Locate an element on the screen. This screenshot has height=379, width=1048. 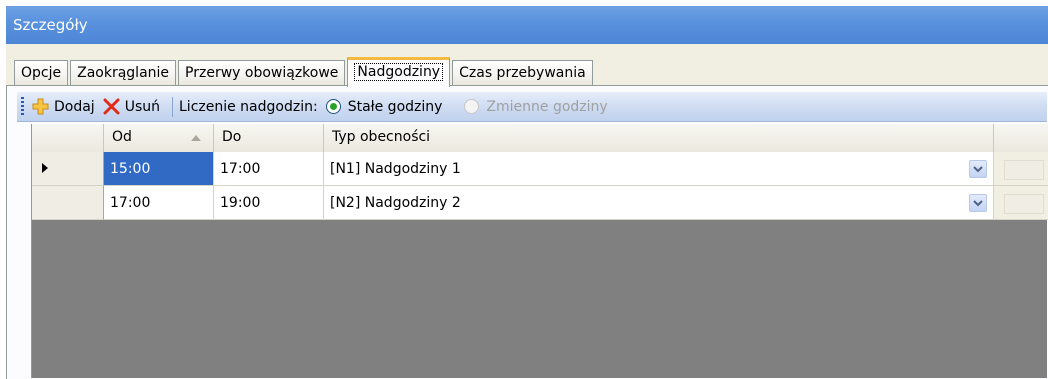
grid-header: Od Do Typ obecności is located at coordinates (540, 138).